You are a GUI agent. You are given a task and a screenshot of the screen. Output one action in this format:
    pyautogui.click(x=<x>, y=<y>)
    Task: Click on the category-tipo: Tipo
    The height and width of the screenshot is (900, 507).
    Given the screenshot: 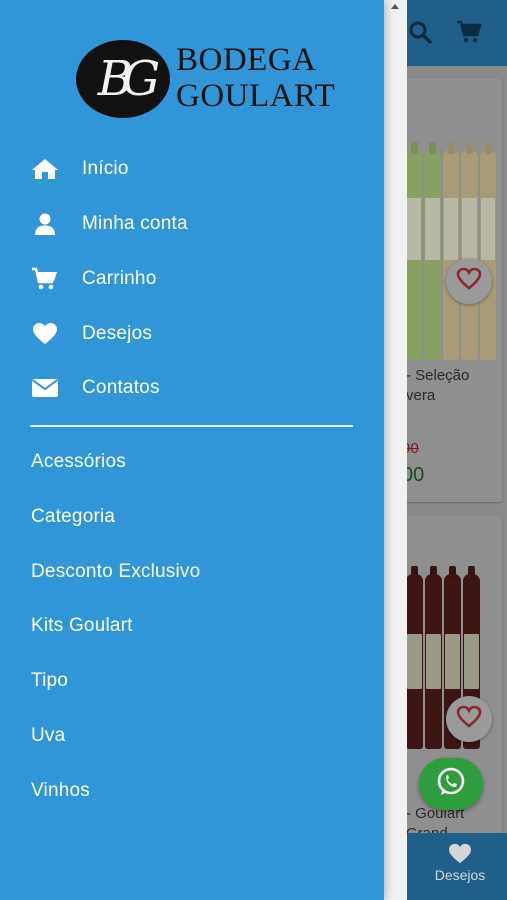 What is the action you would take?
    pyautogui.click(x=49, y=681)
    